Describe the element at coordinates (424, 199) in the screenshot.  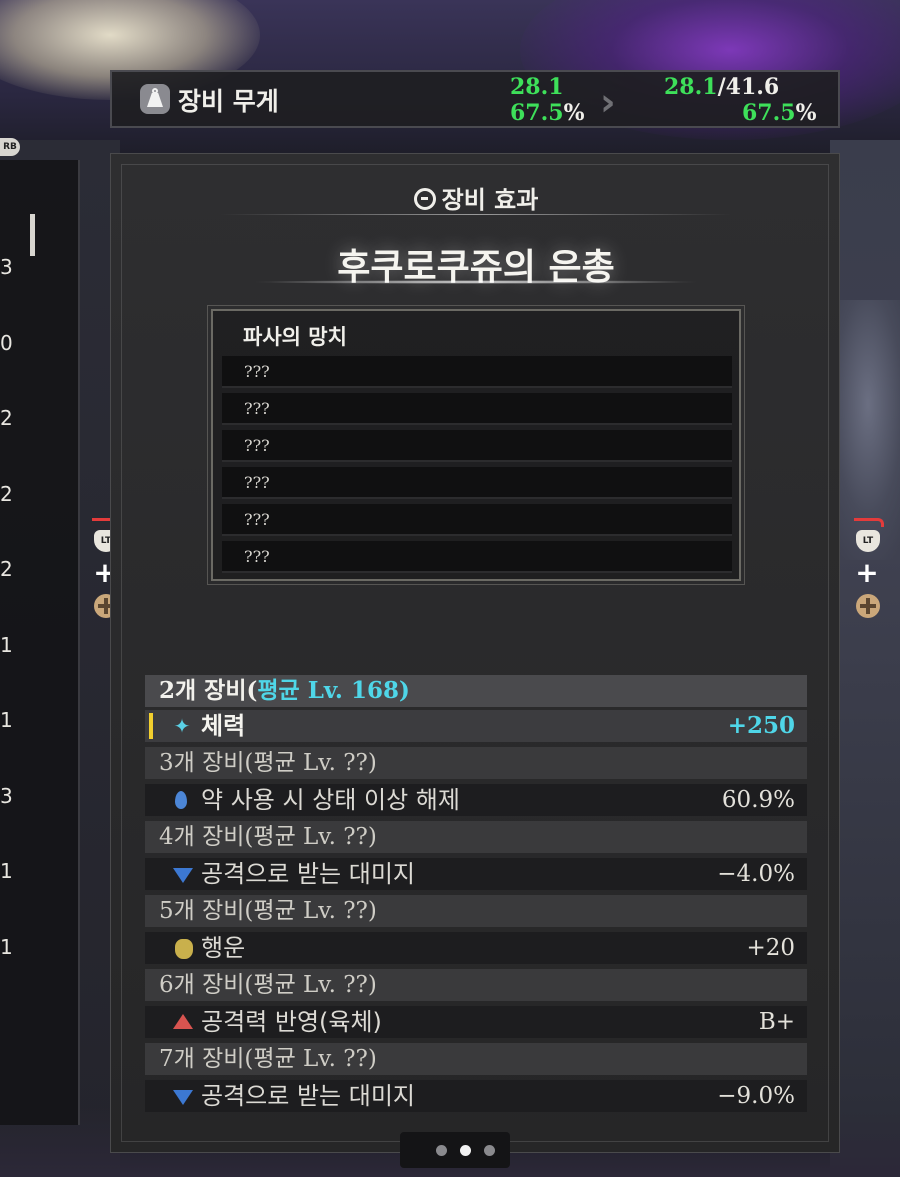
I see `set-effect-icon` at that location.